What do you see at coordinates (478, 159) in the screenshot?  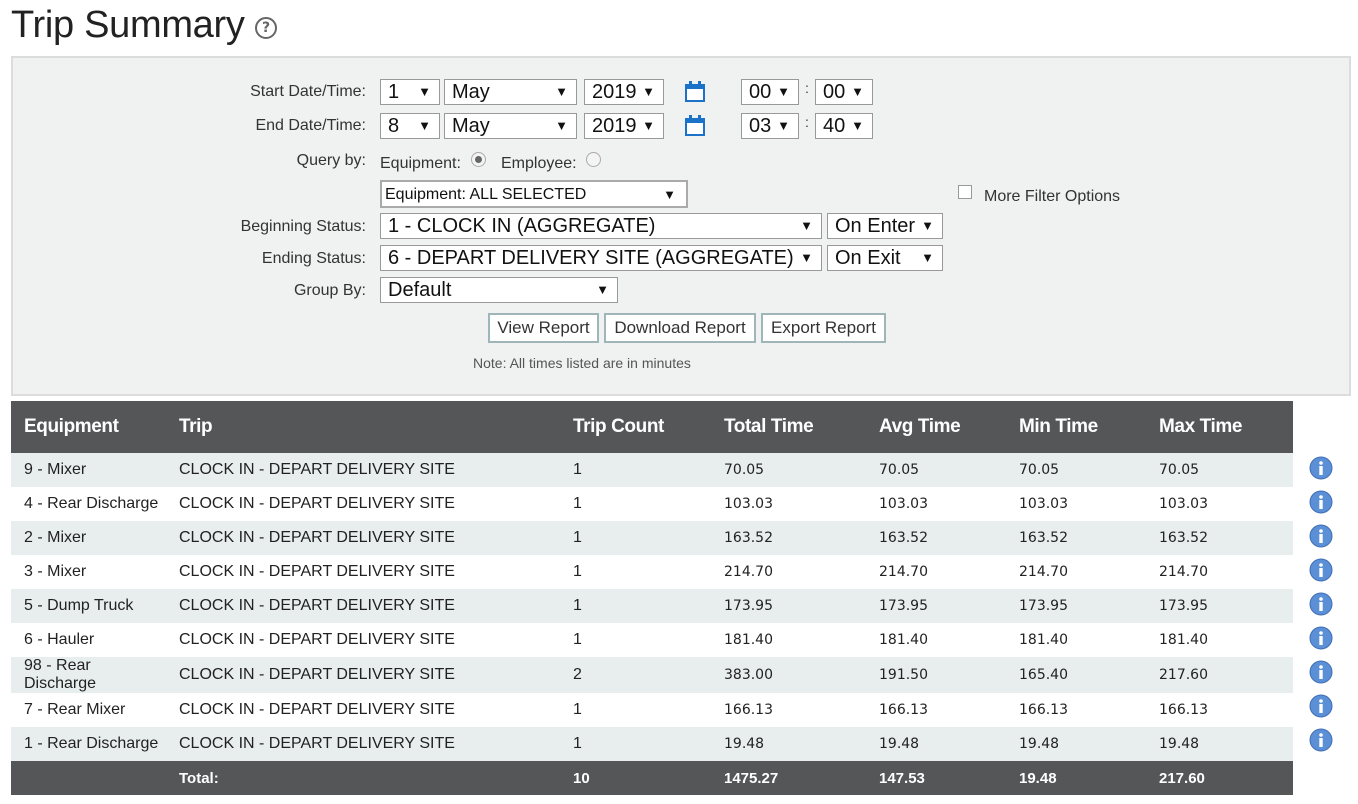 I see `equipment-radio` at bounding box center [478, 159].